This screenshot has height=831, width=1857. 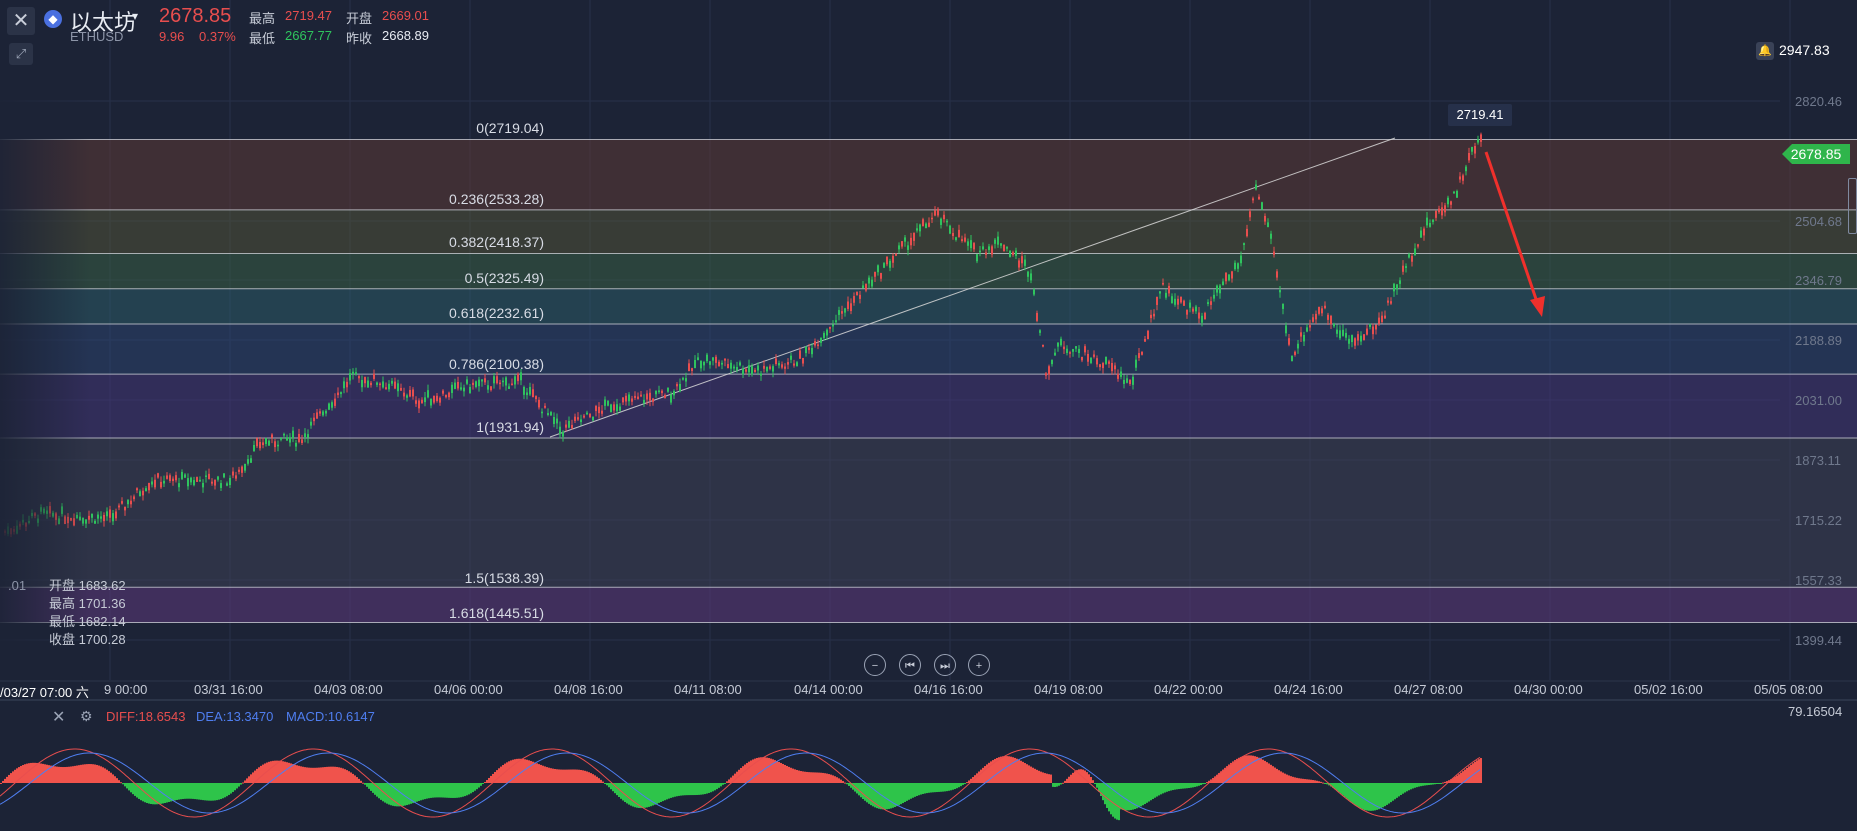 What do you see at coordinates (86, 716) in the screenshot?
I see `gear-icon: ⚙` at bounding box center [86, 716].